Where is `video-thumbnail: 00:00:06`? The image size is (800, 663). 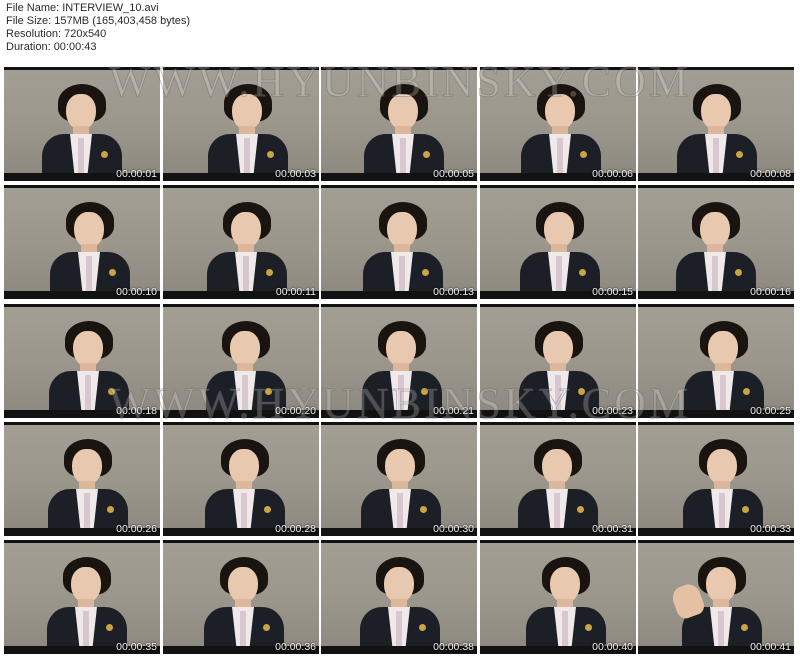
video-thumbnail: 00:00:06 is located at coordinates (558, 124).